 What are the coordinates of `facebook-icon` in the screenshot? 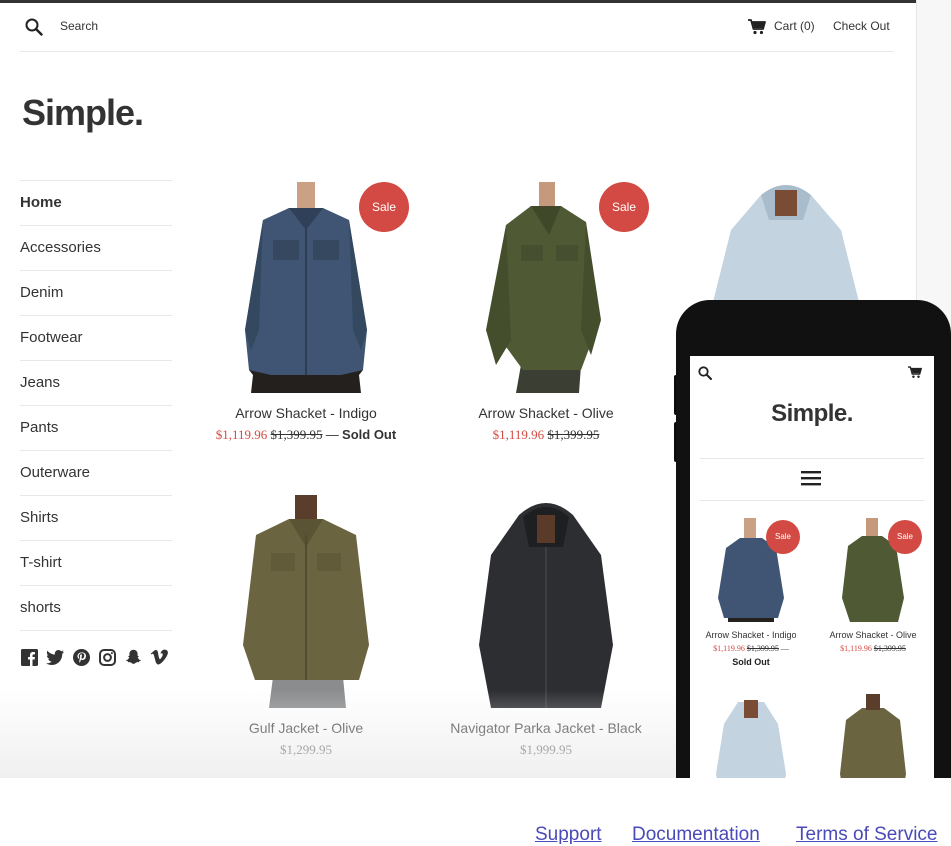 It's located at (29, 657).